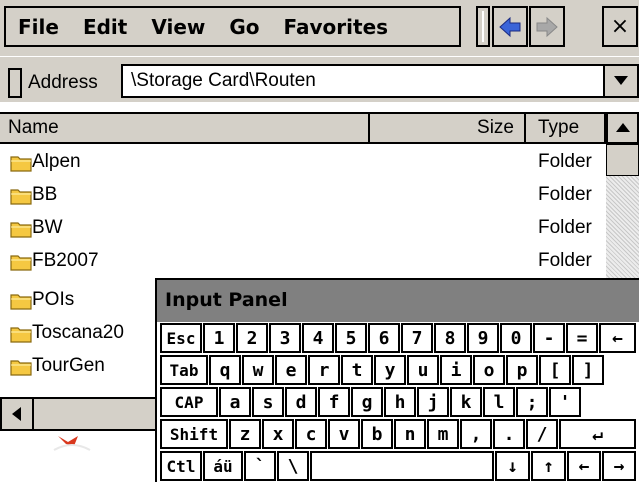 The image size is (639, 482). I want to click on keyboard-row: Shift z x c v b n m , . / ↵, so click(398, 434).